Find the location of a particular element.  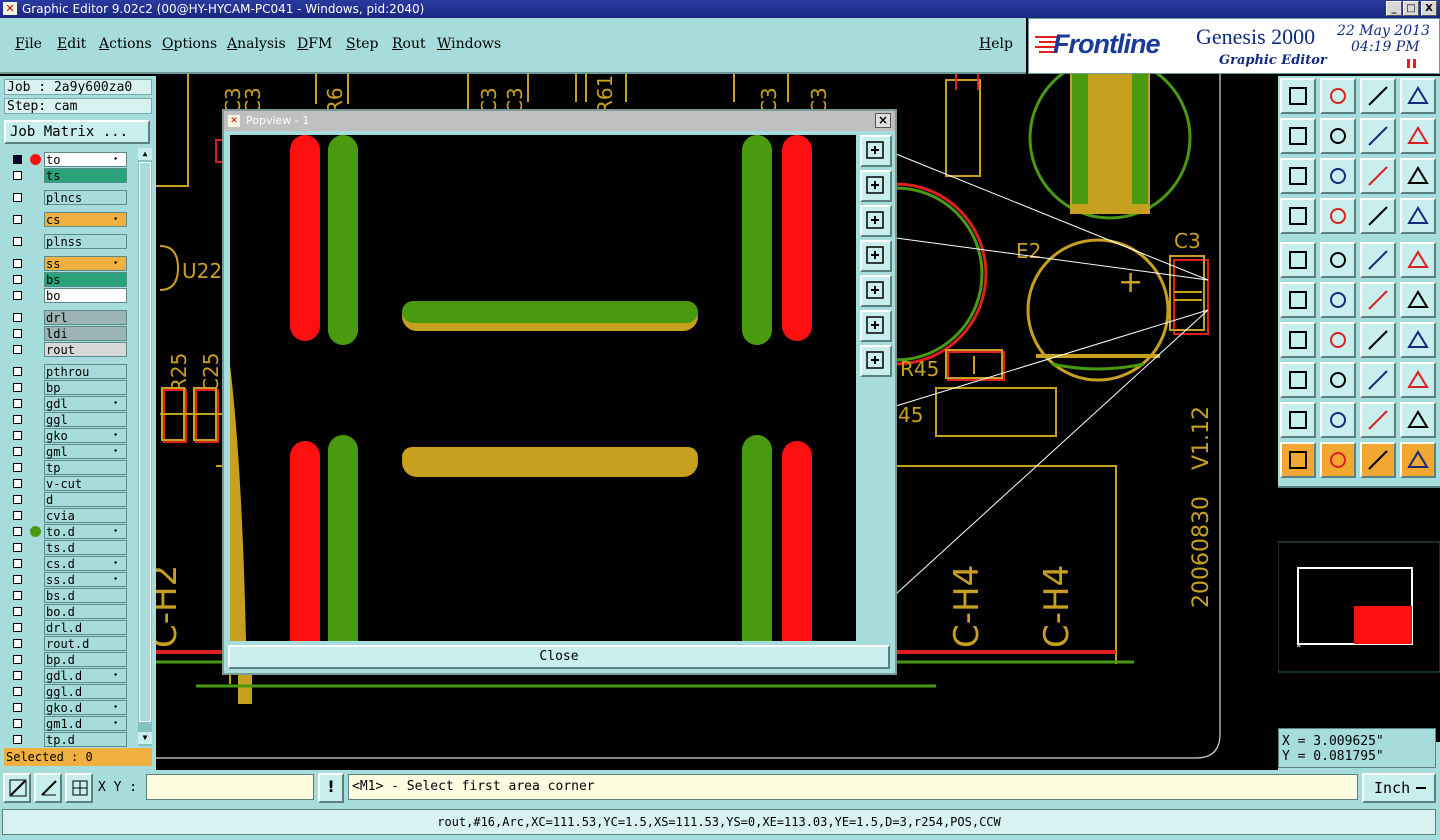

layer-row-plnss: plnss is located at coordinates (68, 242).